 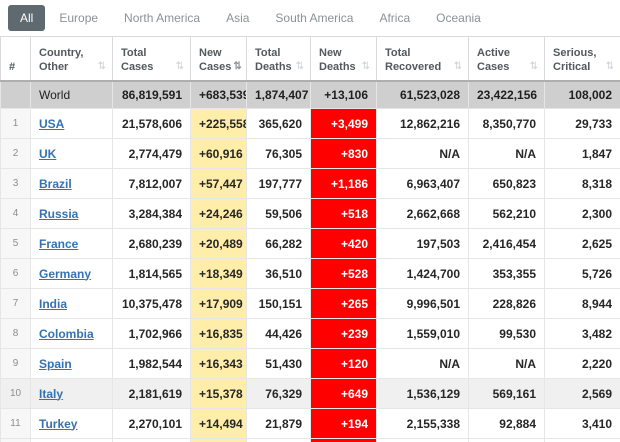 I want to click on column-label-line2: Deaths, so click(x=273, y=66).